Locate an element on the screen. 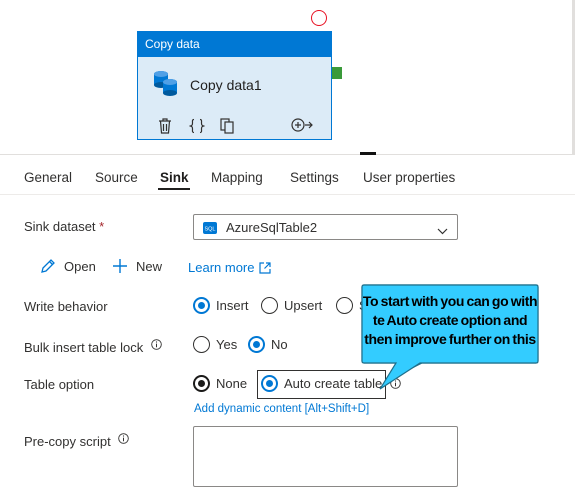  new-dataset-button: New is located at coordinates (137, 266).